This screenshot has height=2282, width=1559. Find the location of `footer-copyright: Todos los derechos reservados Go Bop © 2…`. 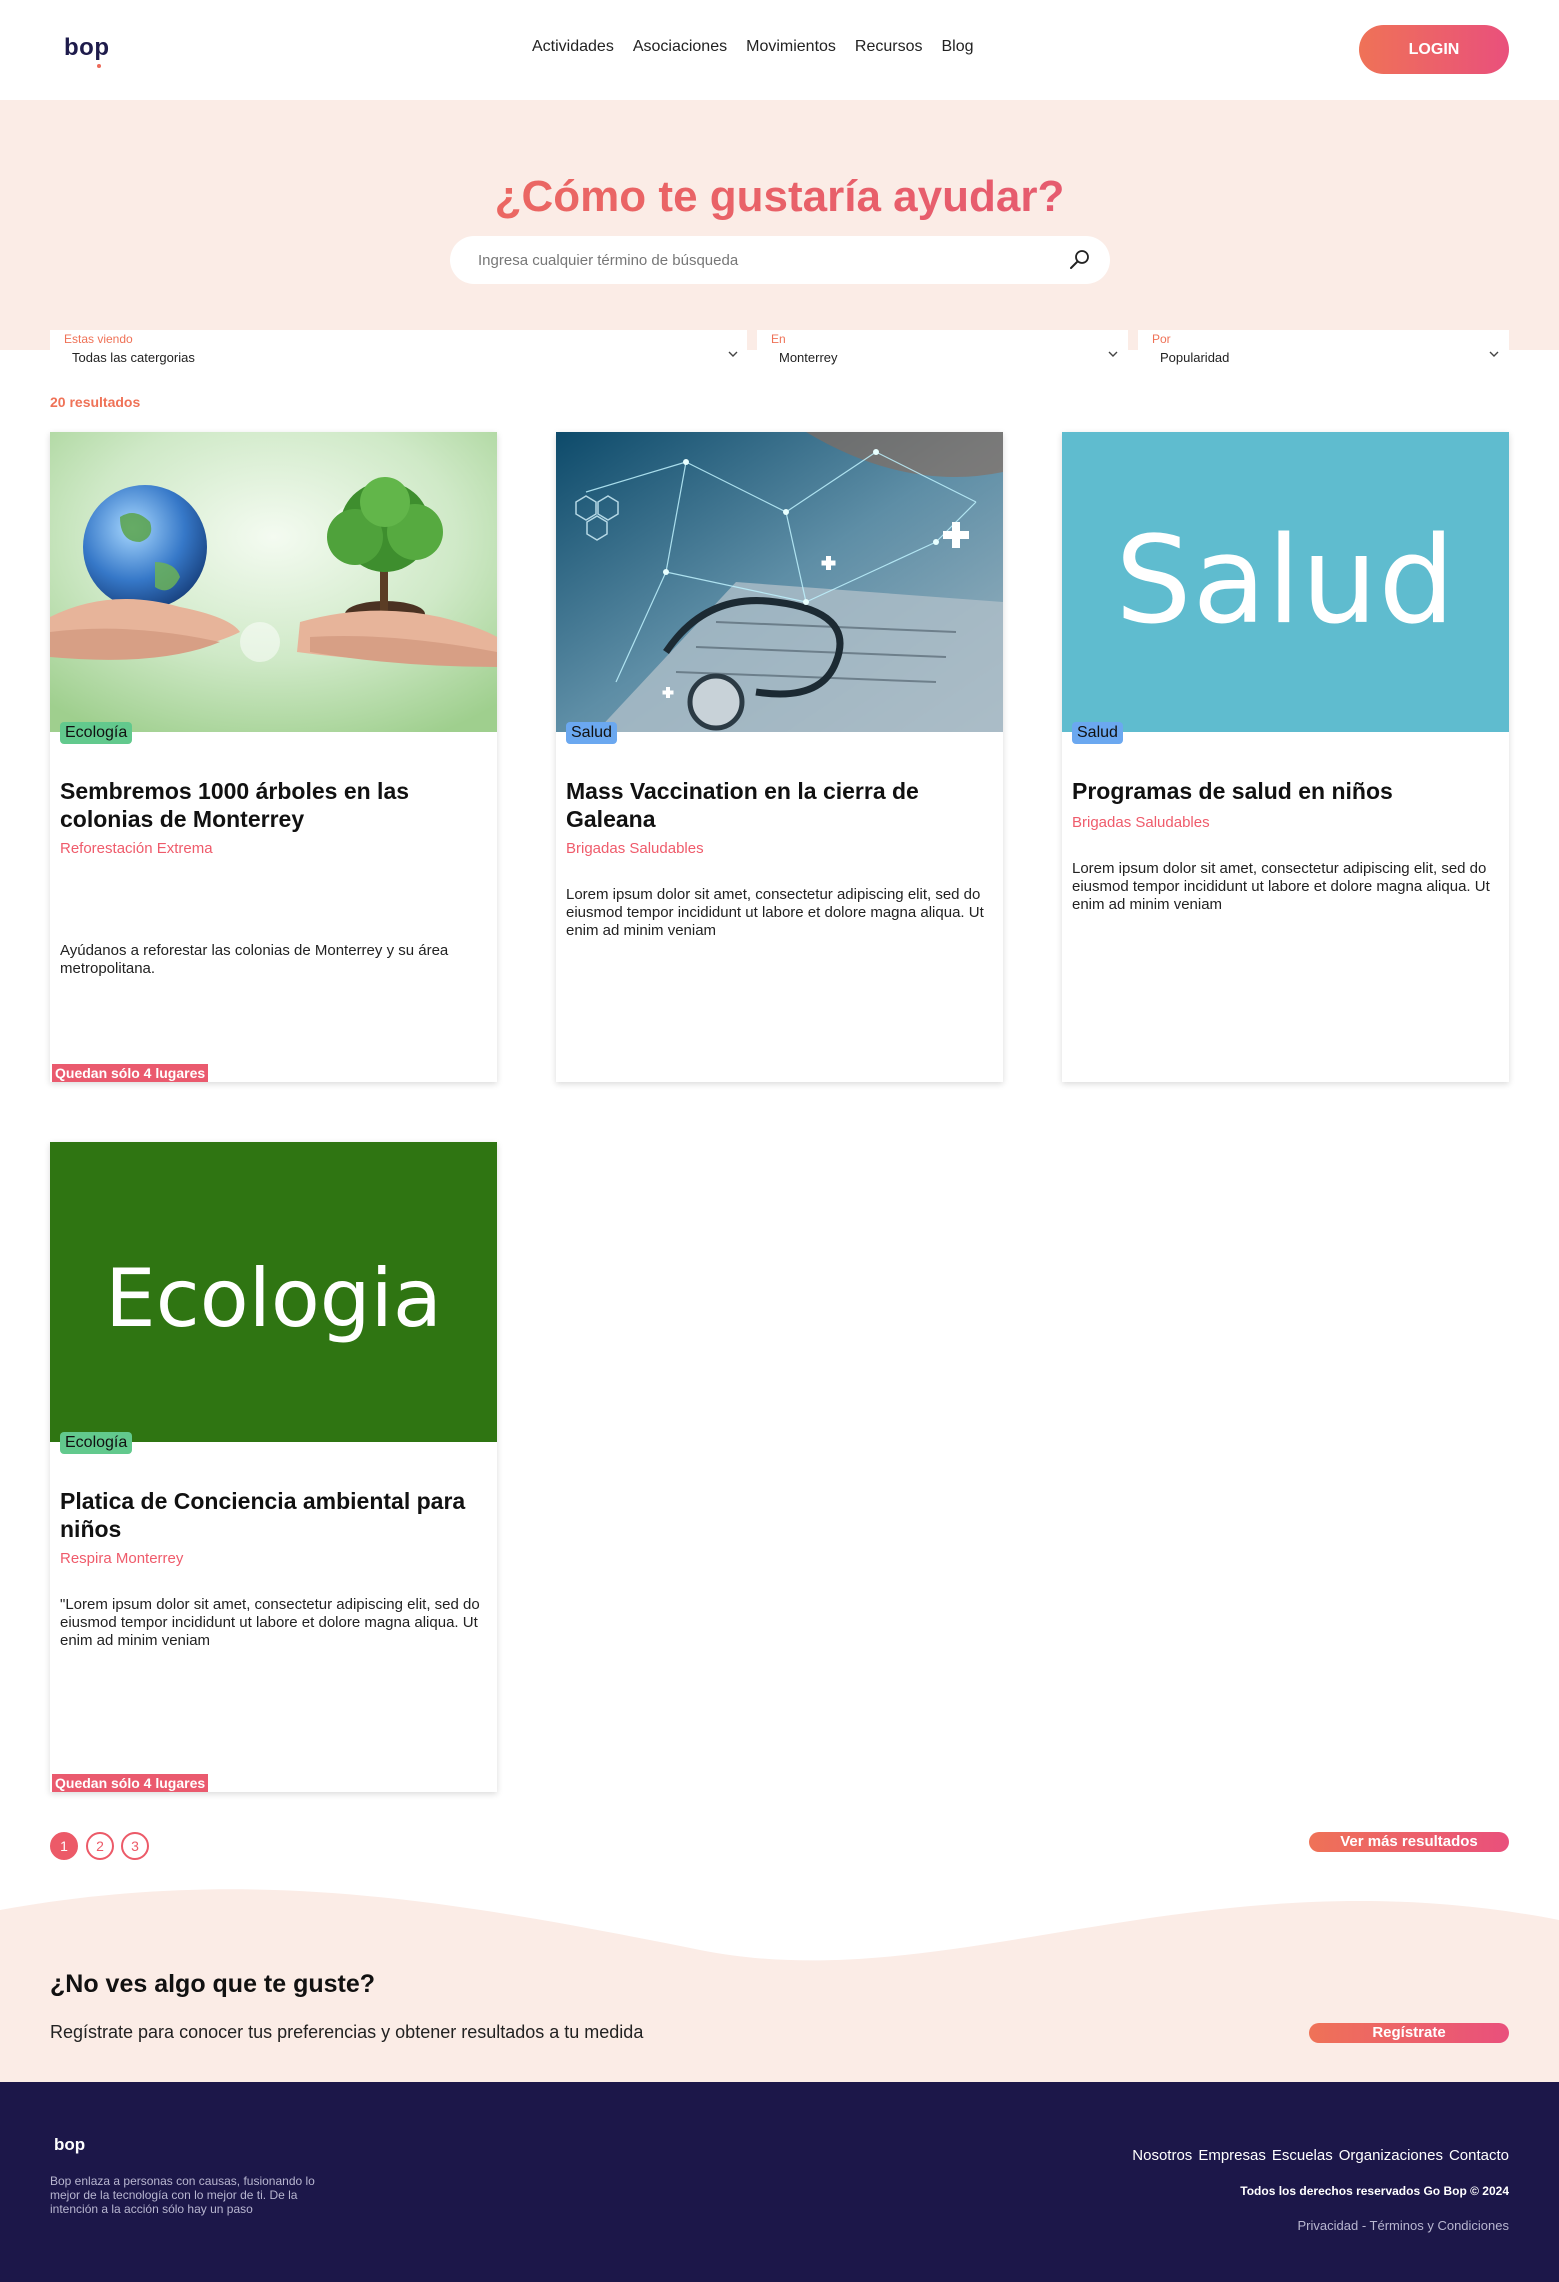

footer-copyright: Todos los derechos reservados Go Bop © 2… is located at coordinates (1374, 2191).